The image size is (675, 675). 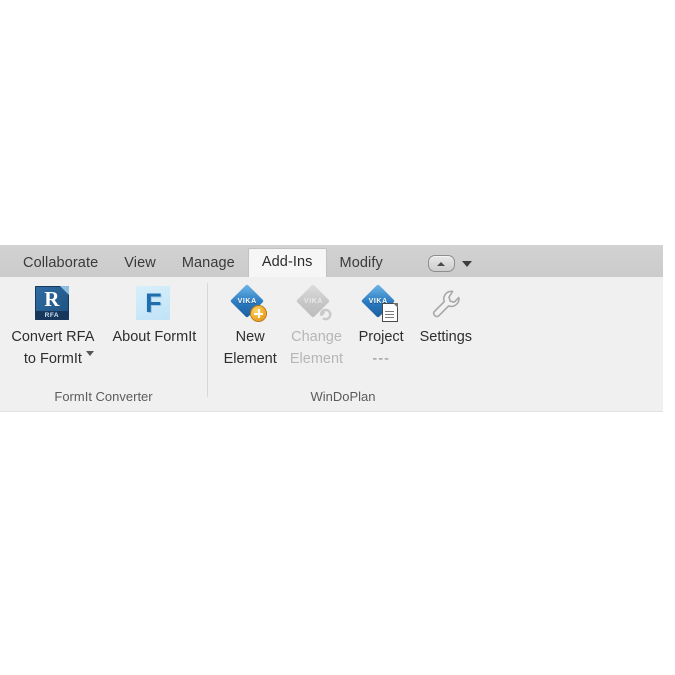 I want to click on tab-label: Collaborate, so click(x=61, y=263).